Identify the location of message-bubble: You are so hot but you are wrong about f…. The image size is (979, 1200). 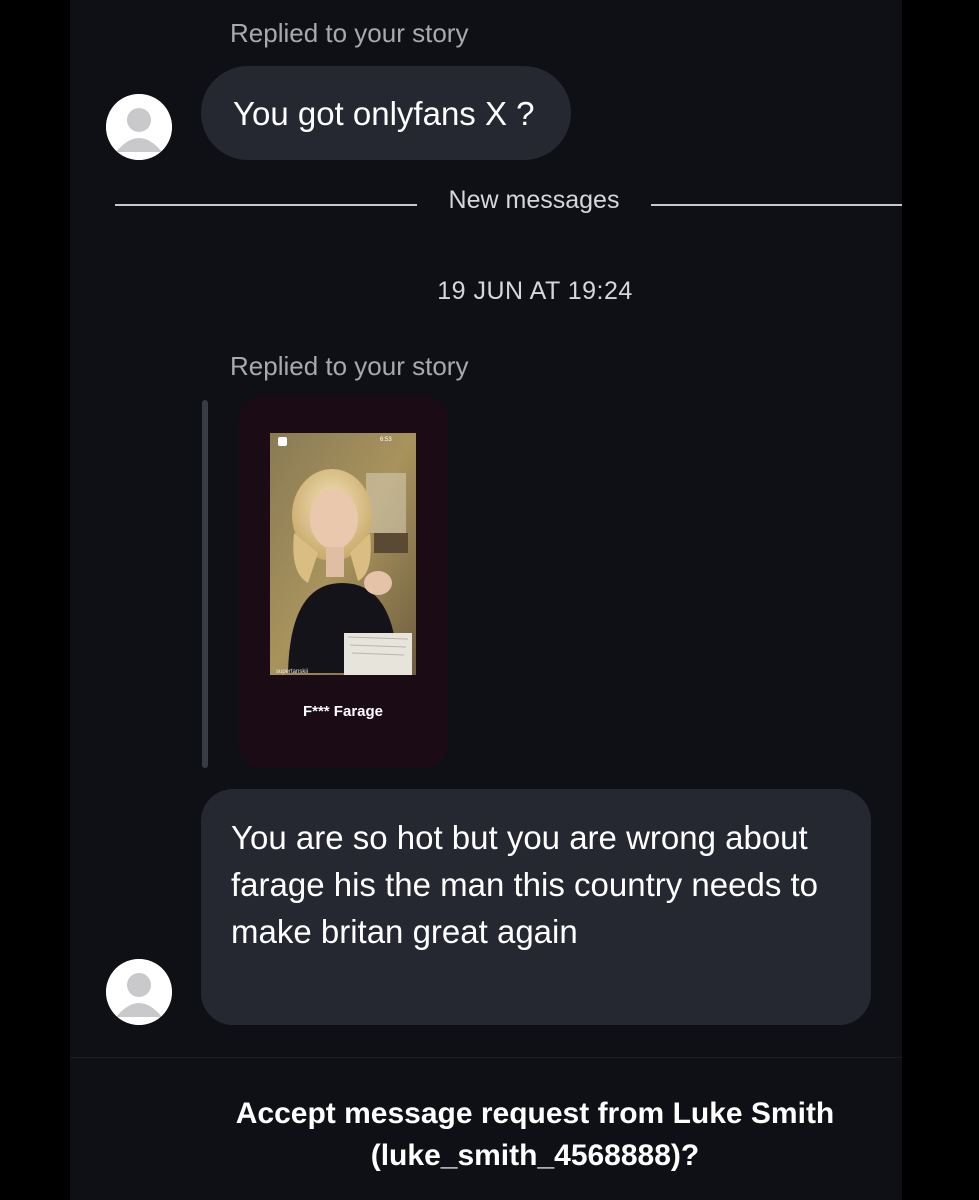
(536, 907).